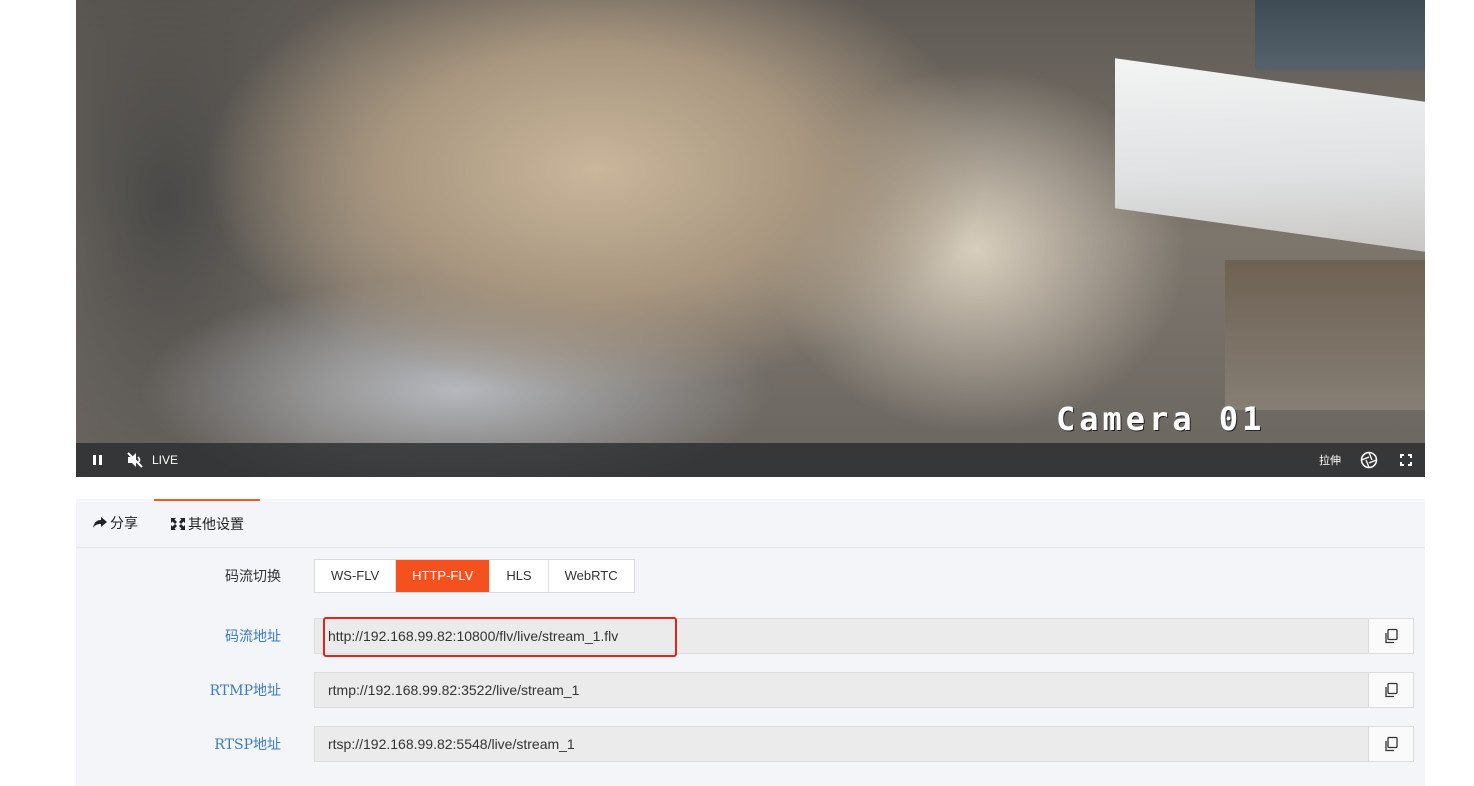  I want to click on rtmp-url-field: rtmp://192.168.99.82:3522/live/stream_1, so click(864, 690).